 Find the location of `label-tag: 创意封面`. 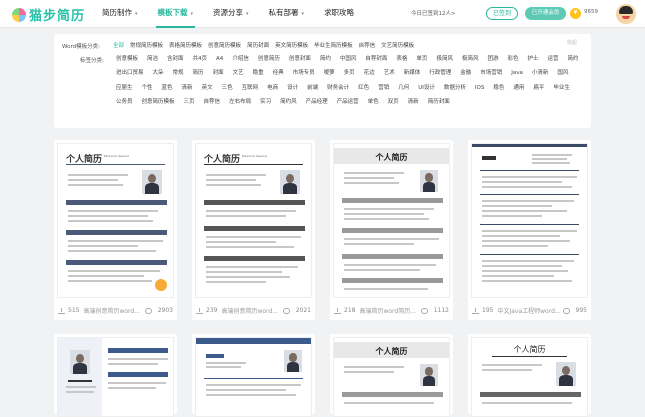

label-tag: 创意封面 is located at coordinates (300, 59).